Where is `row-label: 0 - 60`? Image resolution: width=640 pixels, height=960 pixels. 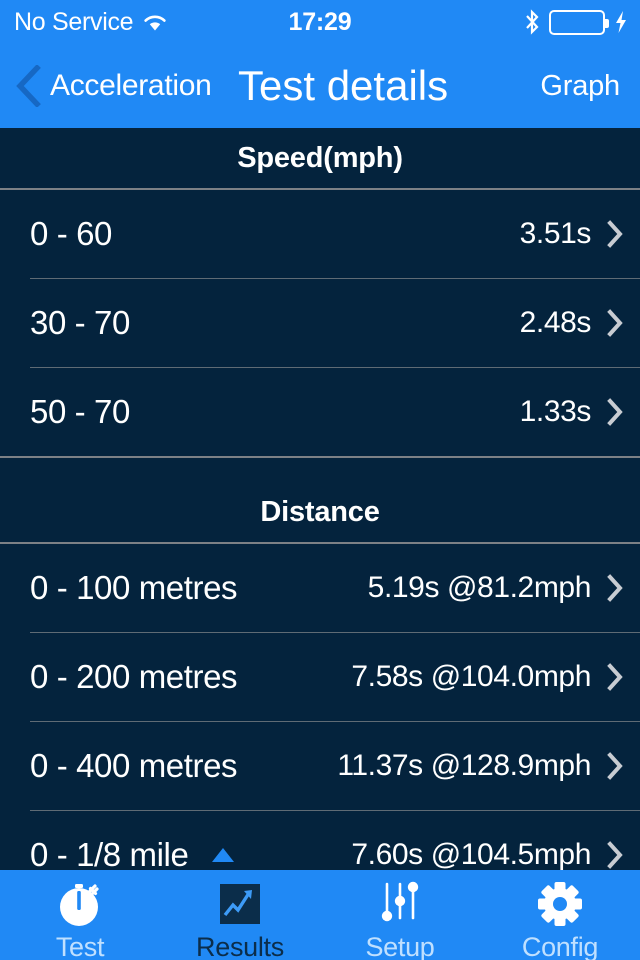 row-label: 0 - 60 is located at coordinates (71, 233).